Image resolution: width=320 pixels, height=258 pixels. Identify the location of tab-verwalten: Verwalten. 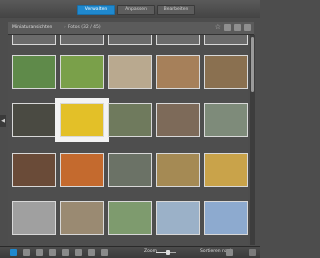
(96, 10).